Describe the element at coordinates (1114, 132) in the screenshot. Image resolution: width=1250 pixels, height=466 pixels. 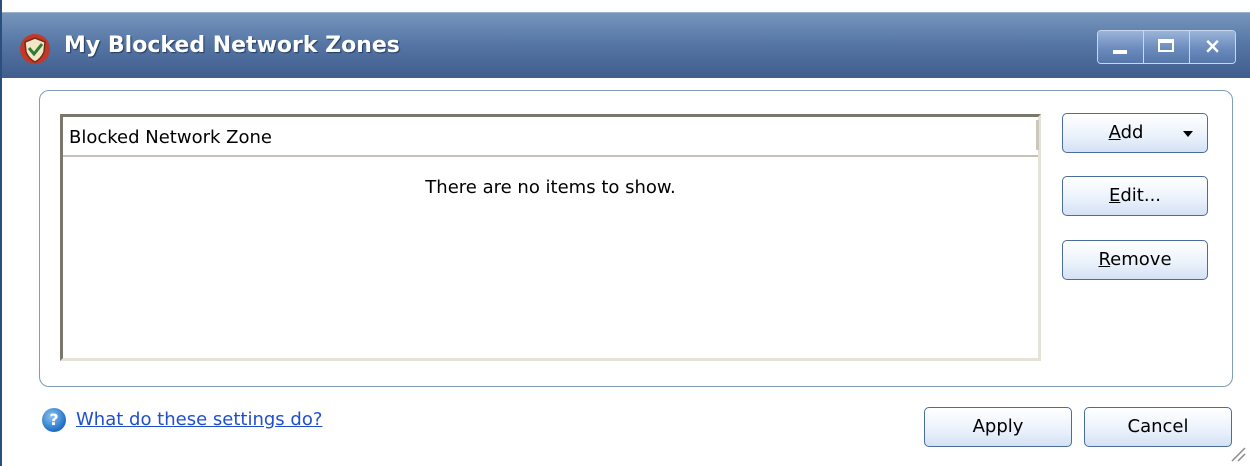
I see `add-mnemonic: A` at that location.